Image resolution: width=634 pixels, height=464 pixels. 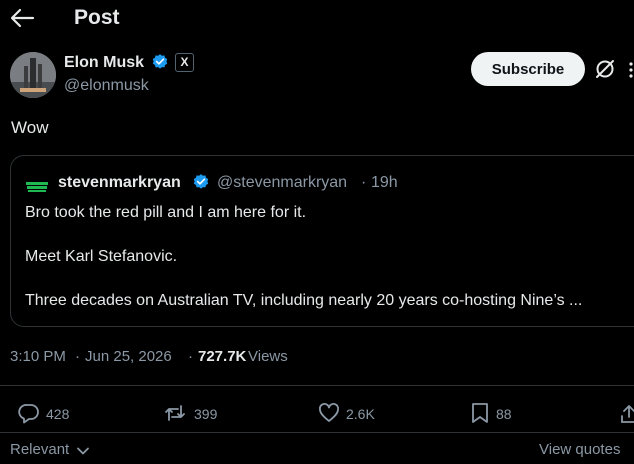 I want to click on repost-icon, so click(x=175, y=413).